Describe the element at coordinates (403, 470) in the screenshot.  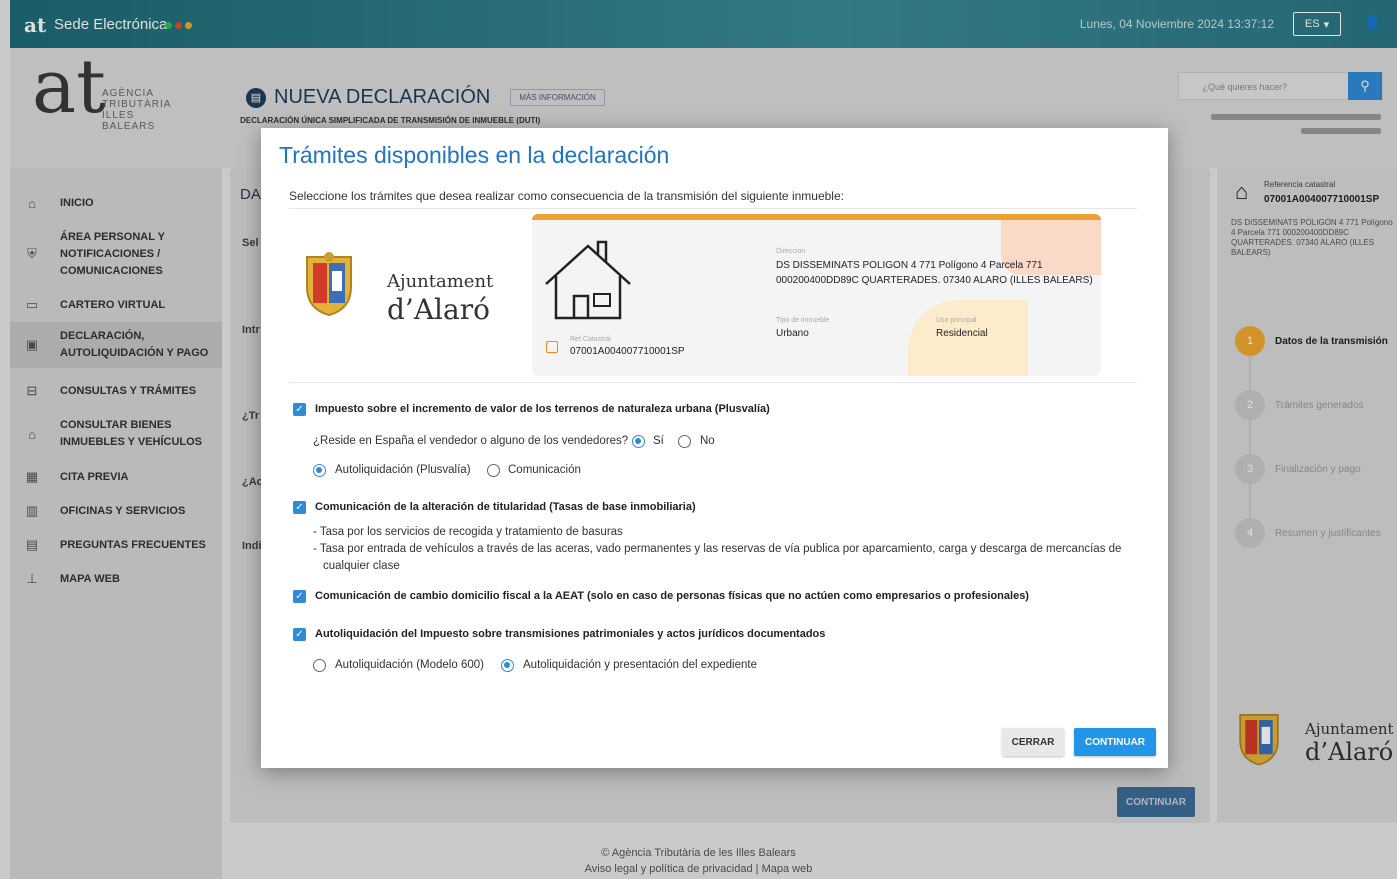
I see `plusvalia-autoliq-label: Autoliquidación (Plusvalía)` at that location.